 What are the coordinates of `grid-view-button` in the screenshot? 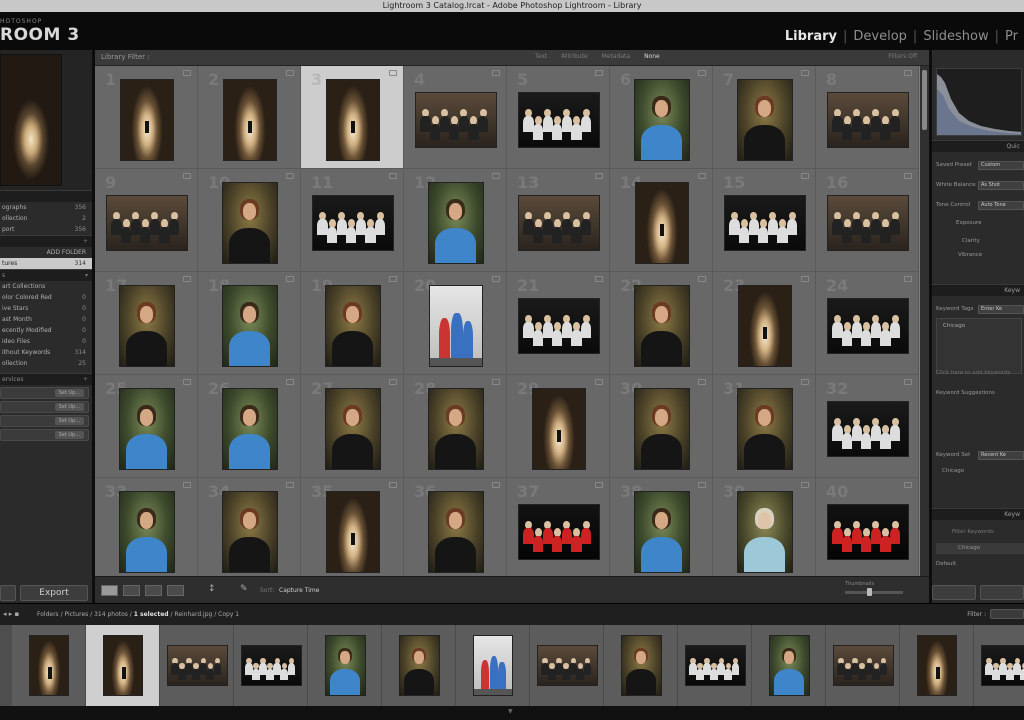 It's located at (109, 590).